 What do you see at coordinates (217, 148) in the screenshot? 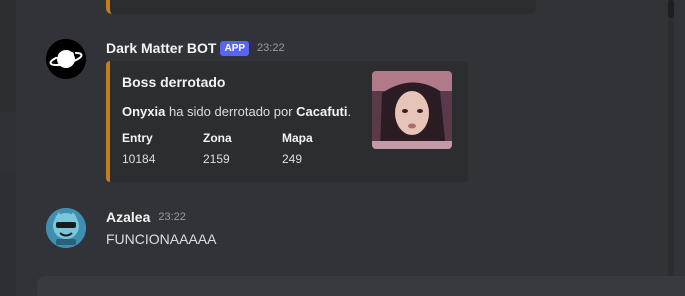
I see `embed-field-zona: Zona 2159` at bounding box center [217, 148].